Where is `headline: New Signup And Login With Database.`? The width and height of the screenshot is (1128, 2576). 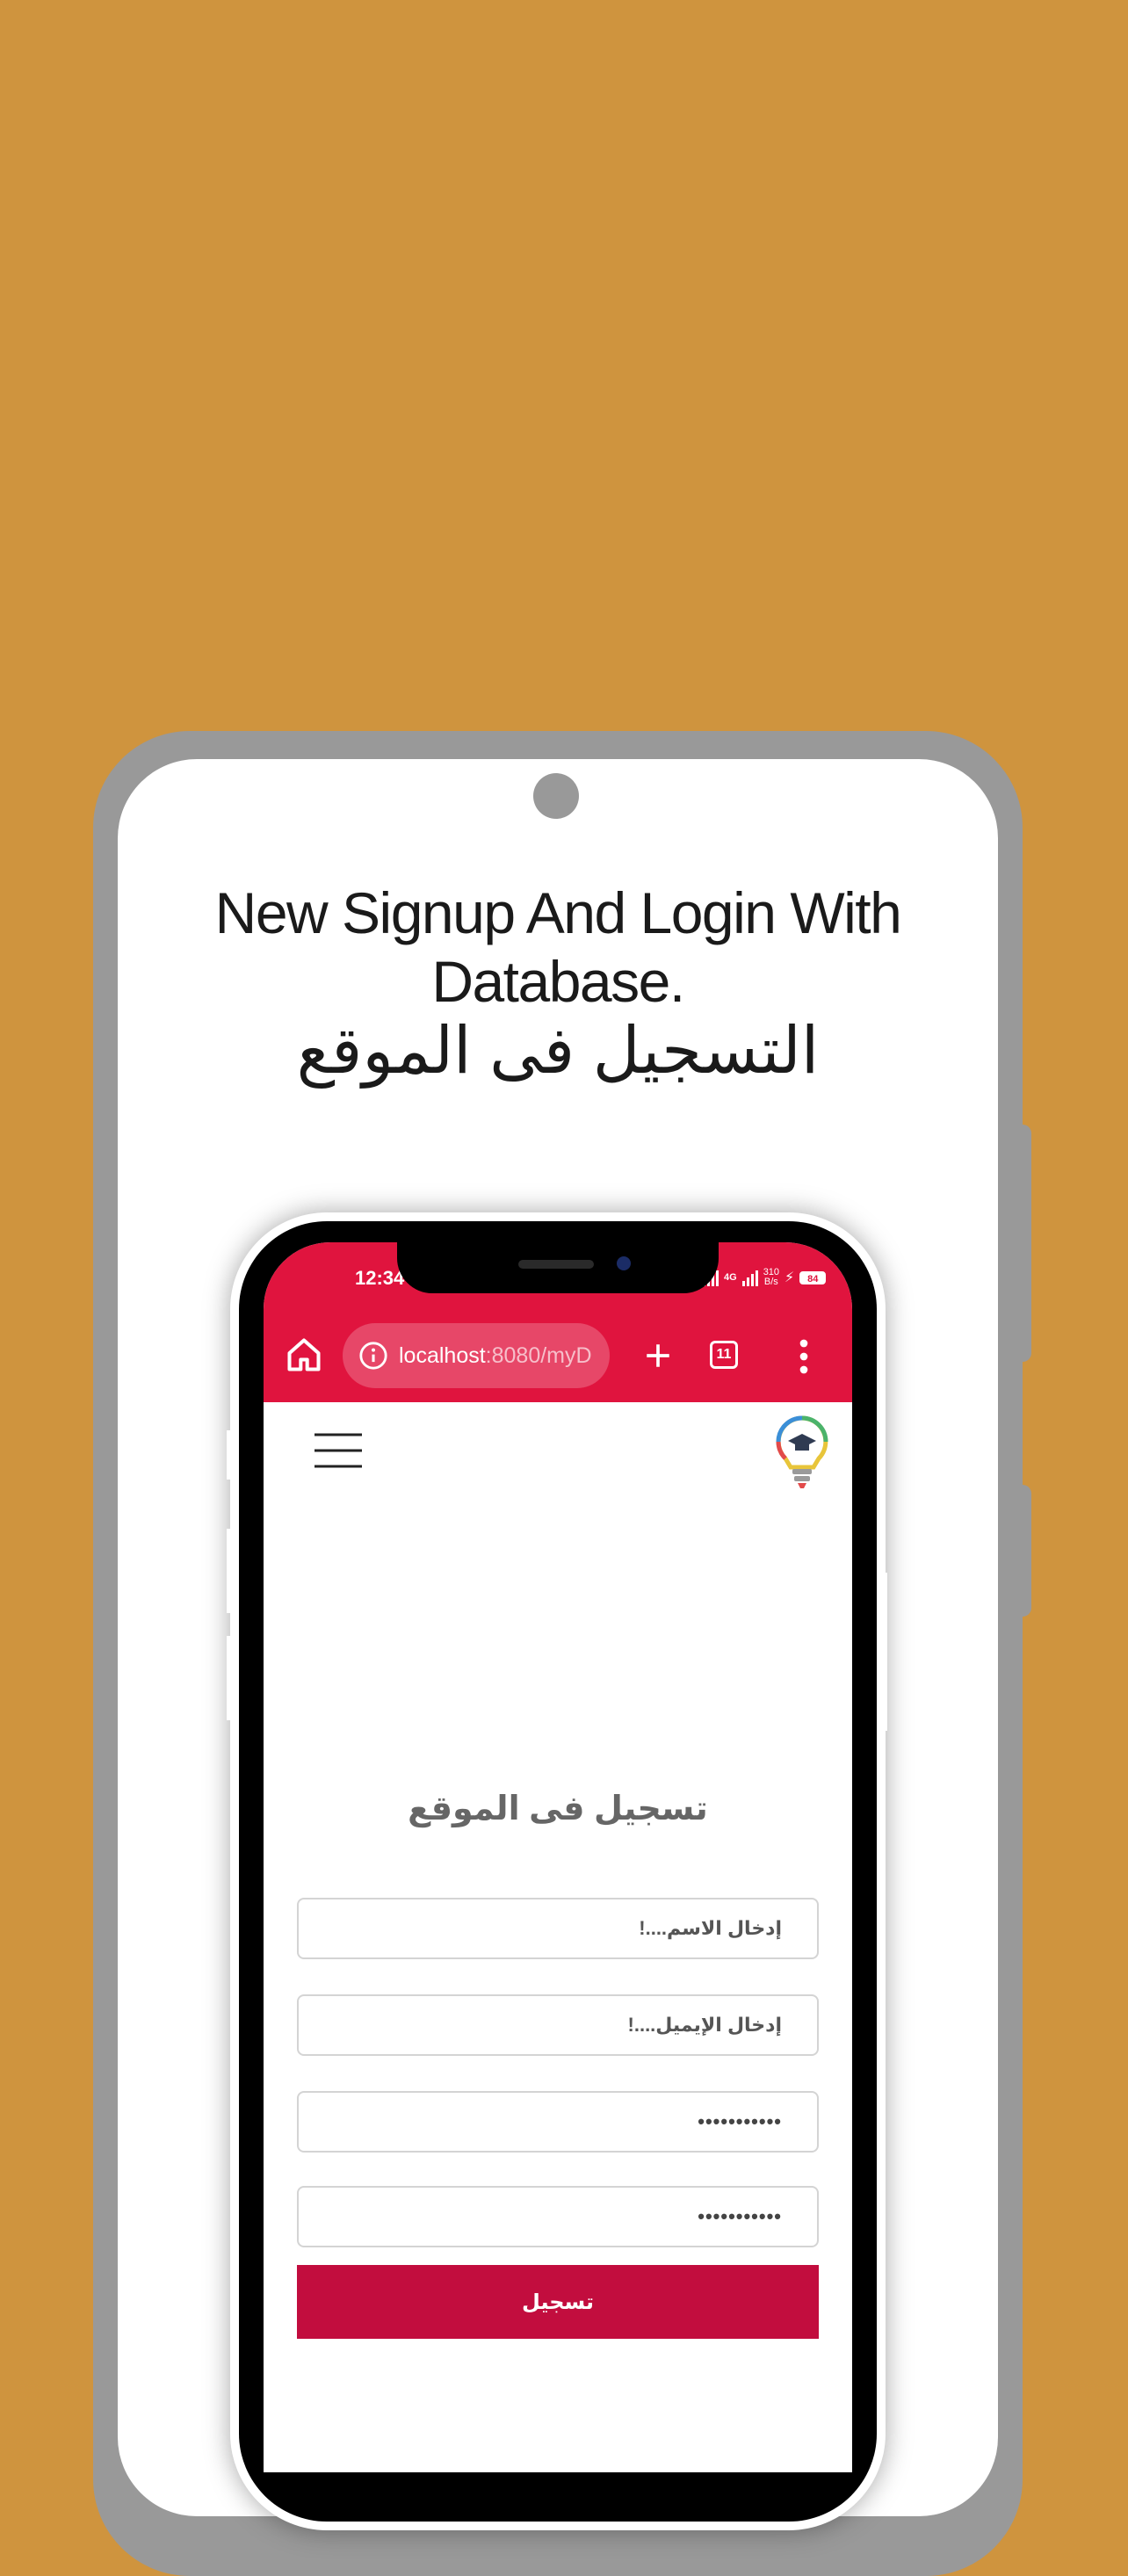
headline: New Signup And Login With Database. is located at coordinates (558, 947).